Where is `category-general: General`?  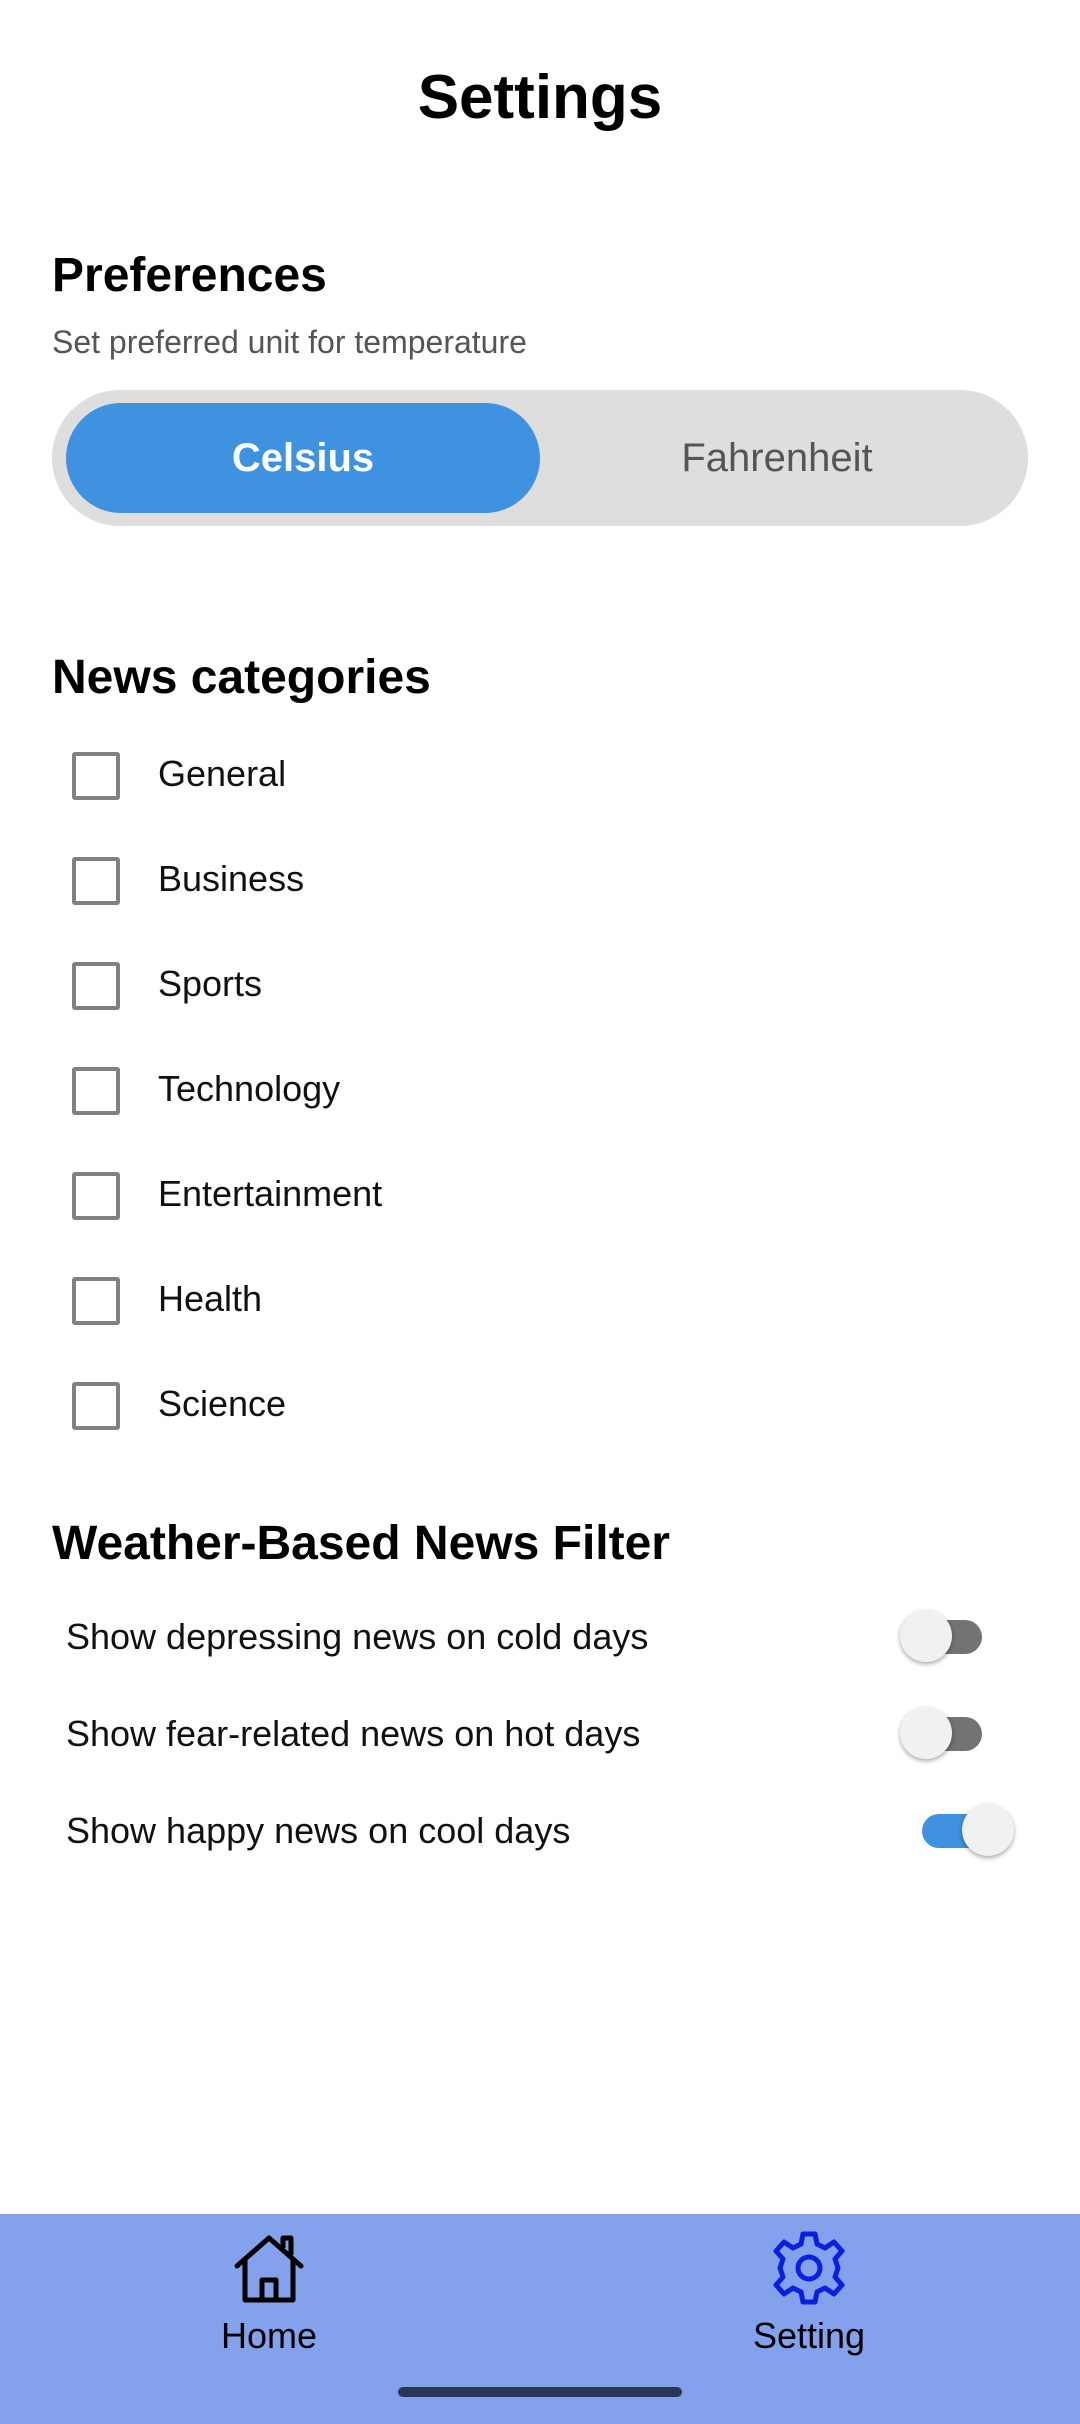 category-general: General is located at coordinates (472, 776).